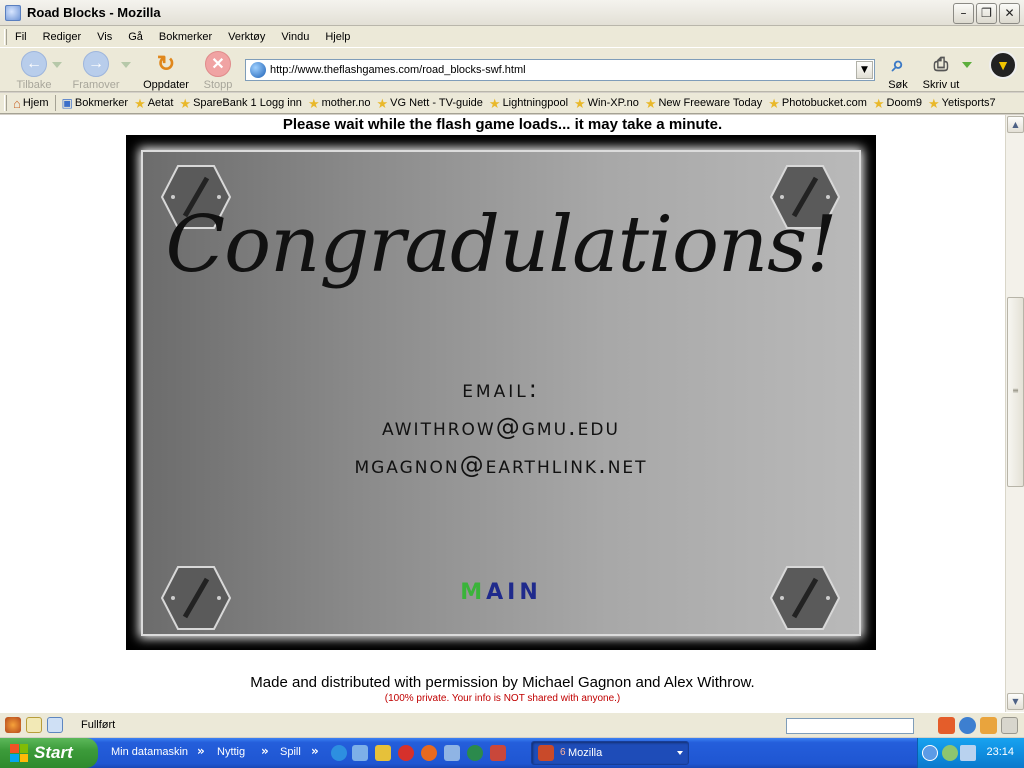 The image size is (1024, 768). What do you see at coordinates (898, 71) in the screenshot?
I see `search-button: ⌕ Søk` at bounding box center [898, 71].